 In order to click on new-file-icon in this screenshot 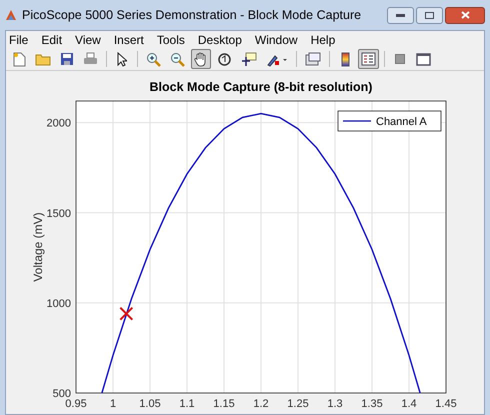, I will do `click(19, 59)`.